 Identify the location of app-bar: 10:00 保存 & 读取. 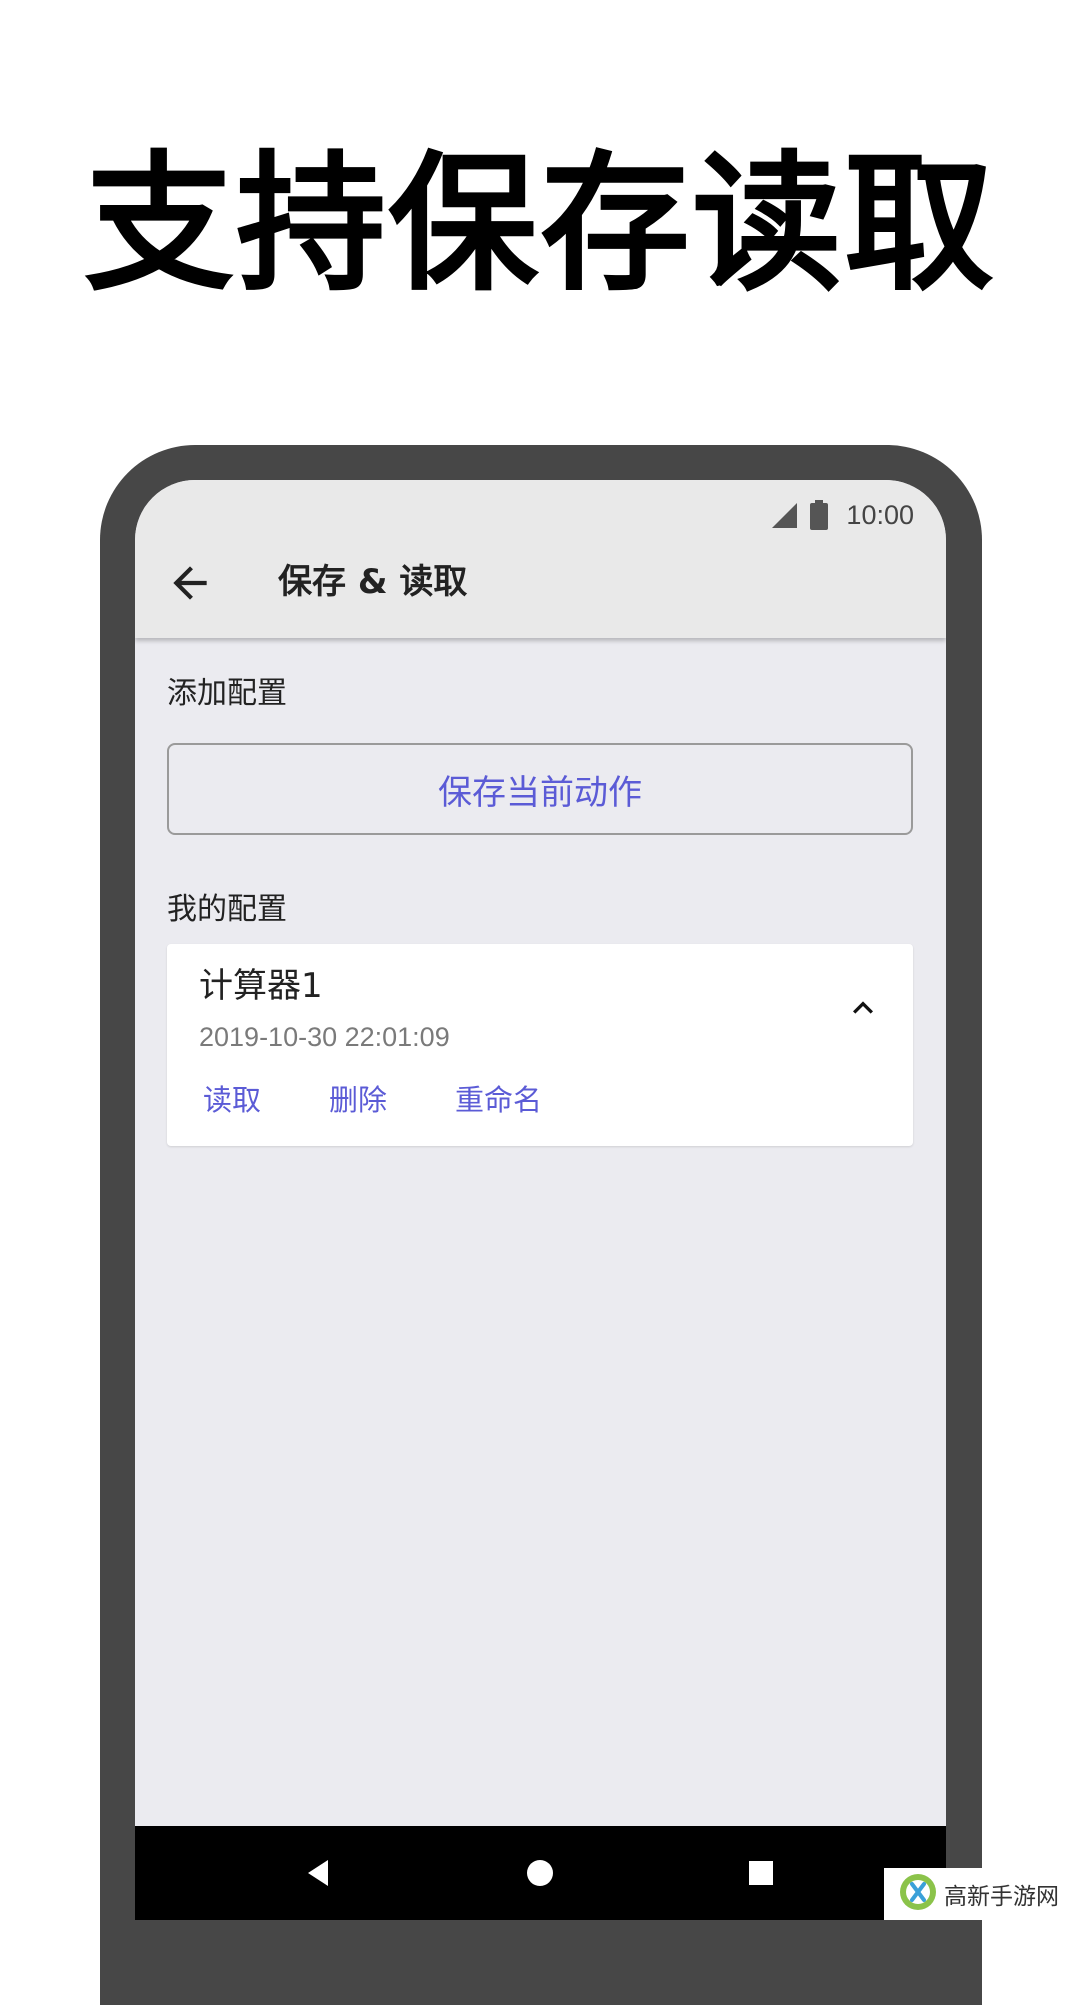
(540, 559).